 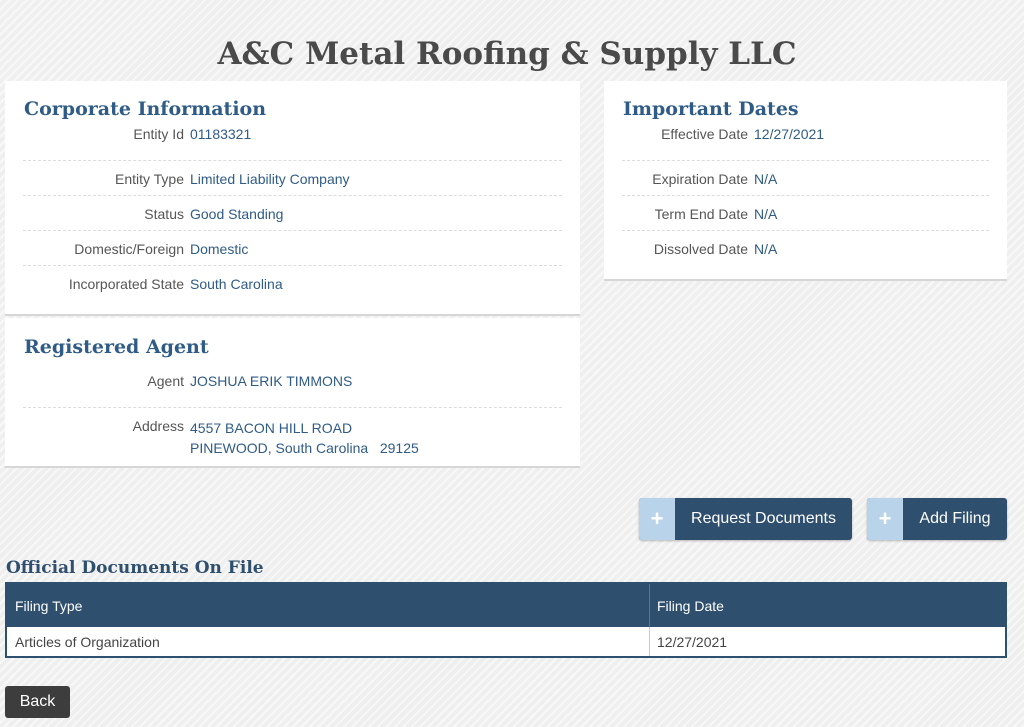 What do you see at coordinates (219, 249) in the screenshot?
I see `domestic-foreign-value: Domestic` at bounding box center [219, 249].